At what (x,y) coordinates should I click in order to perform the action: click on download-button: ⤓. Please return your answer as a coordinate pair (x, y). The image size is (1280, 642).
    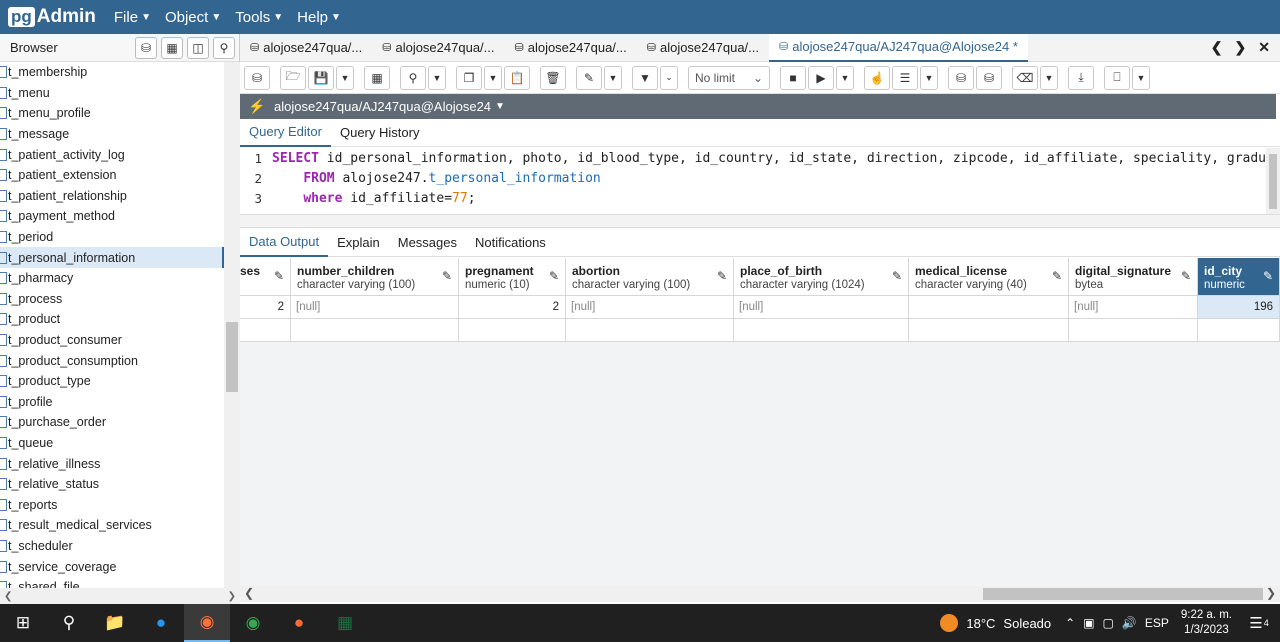
    Looking at the image, I should click on (1081, 77).